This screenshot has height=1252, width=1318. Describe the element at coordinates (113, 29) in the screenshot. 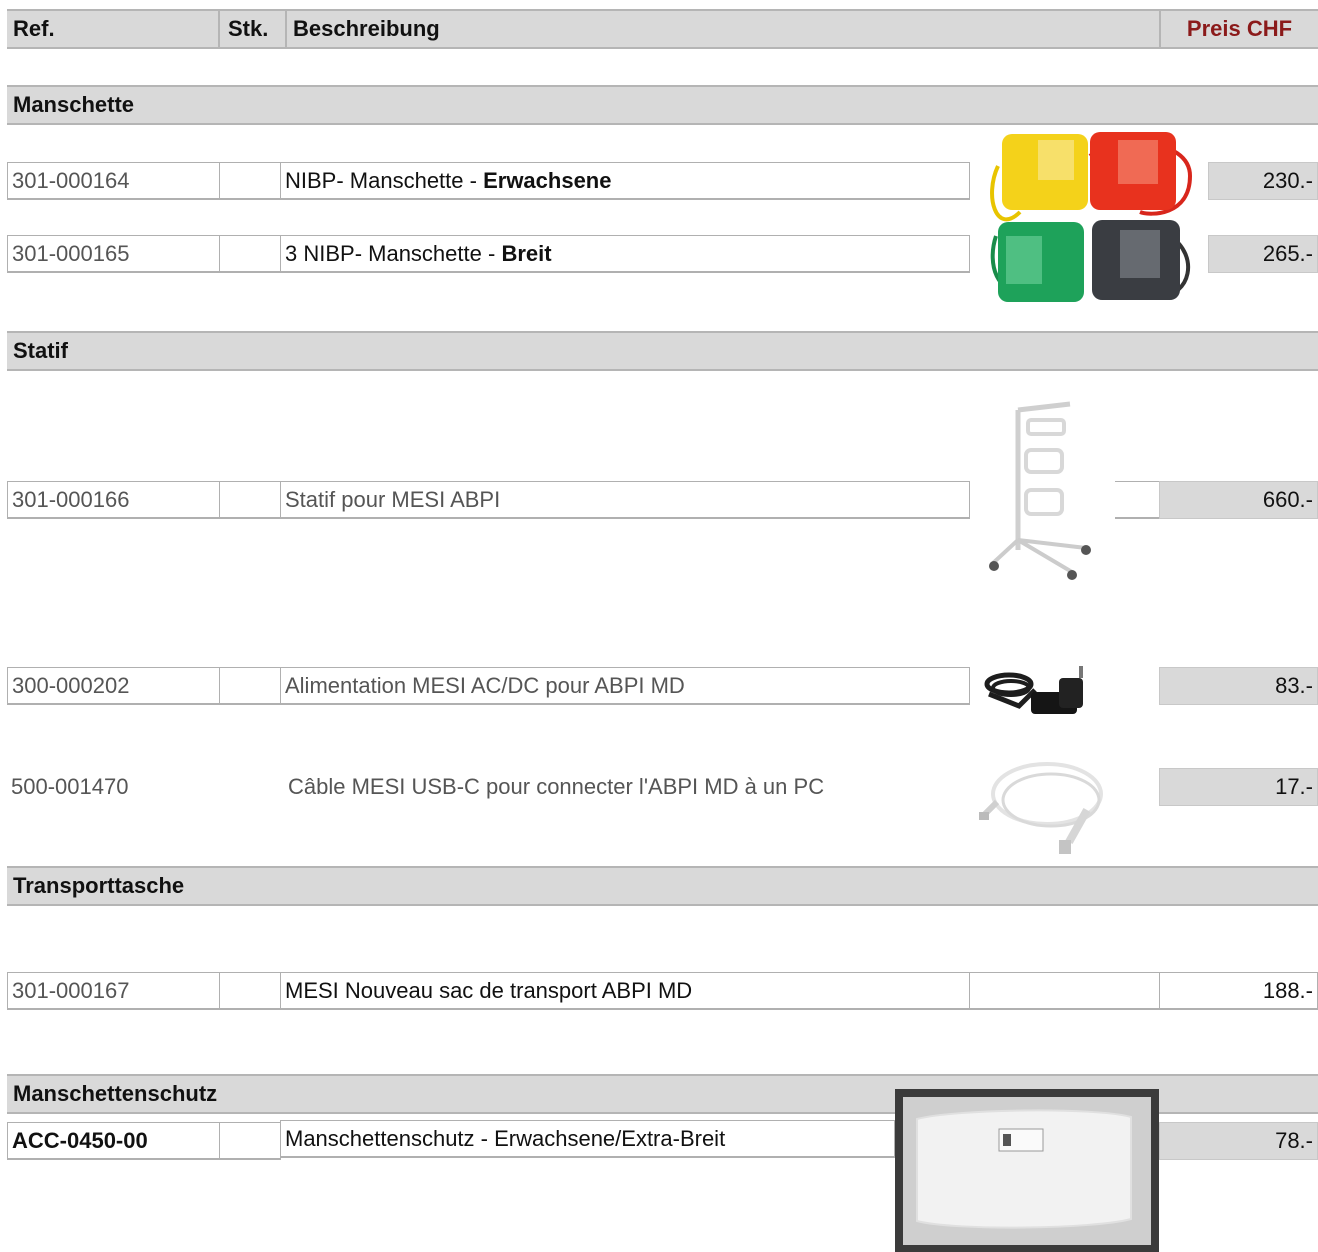

I see `header-ref: Ref.` at that location.